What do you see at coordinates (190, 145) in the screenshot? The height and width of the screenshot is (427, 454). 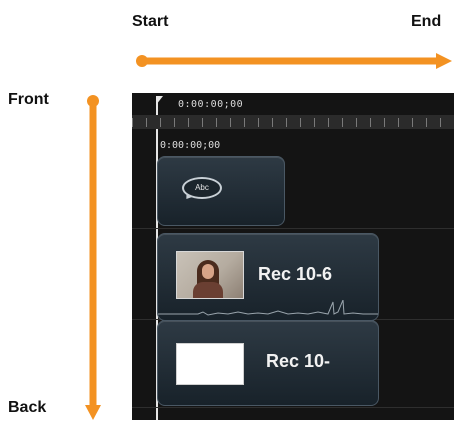 I see `ruler-timecode: 0:00:00;00` at bounding box center [190, 145].